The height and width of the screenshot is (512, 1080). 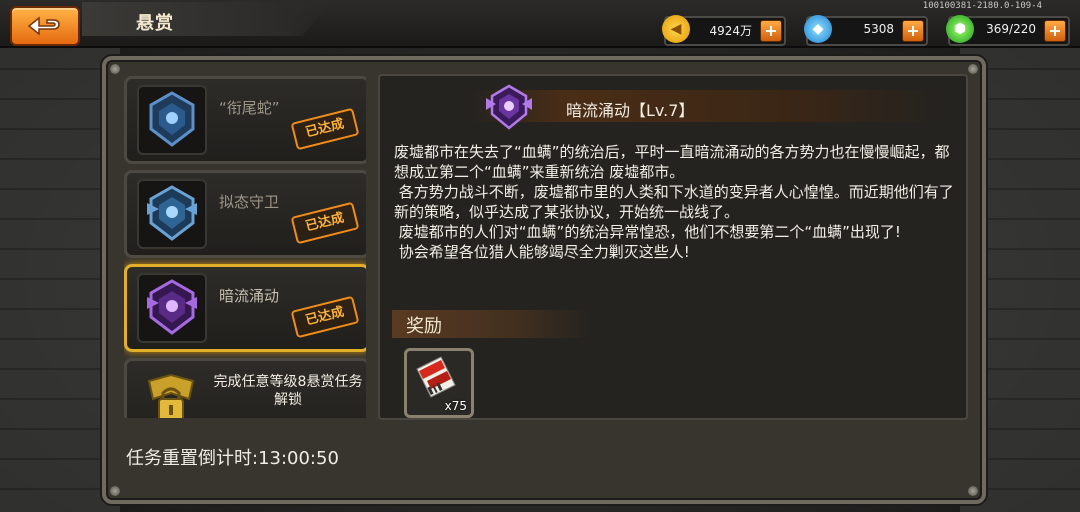 What do you see at coordinates (1055, 31) in the screenshot?
I see `add-energy-button: +` at bounding box center [1055, 31].